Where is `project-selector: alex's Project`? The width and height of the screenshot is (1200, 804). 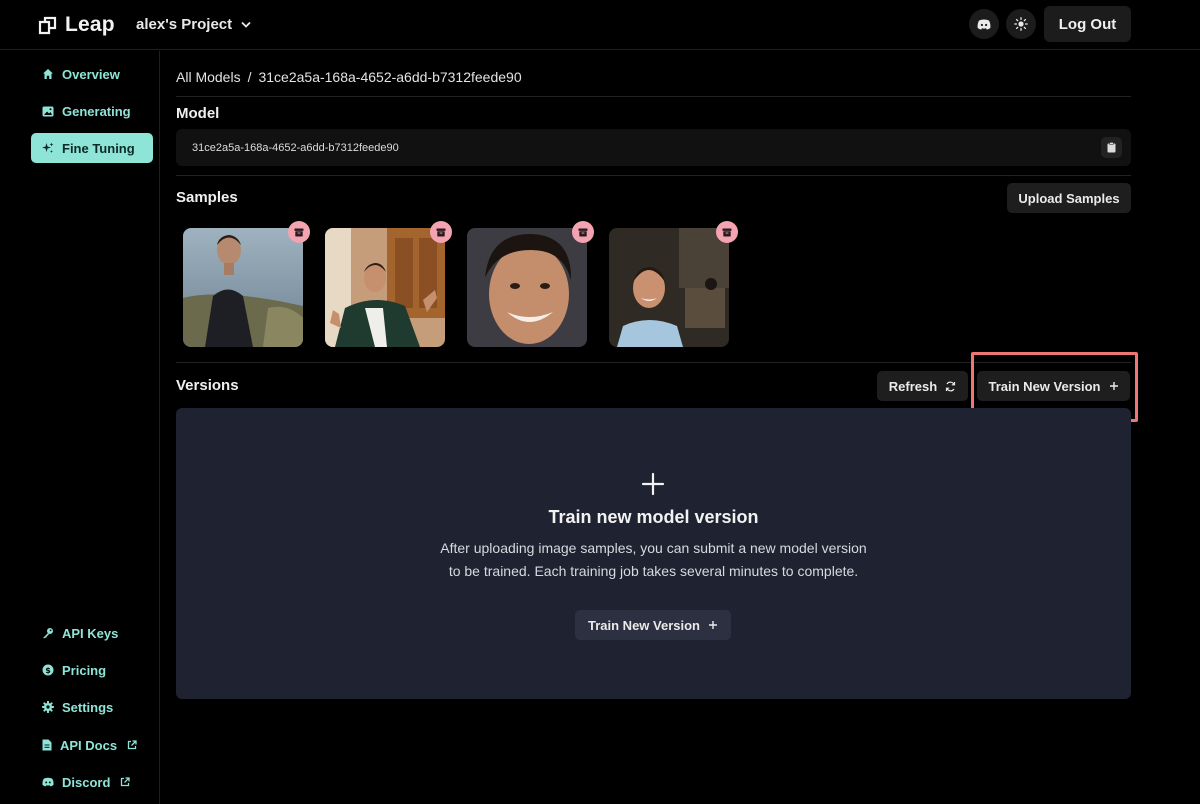
project-selector: alex's Project is located at coordinates (193, 24).